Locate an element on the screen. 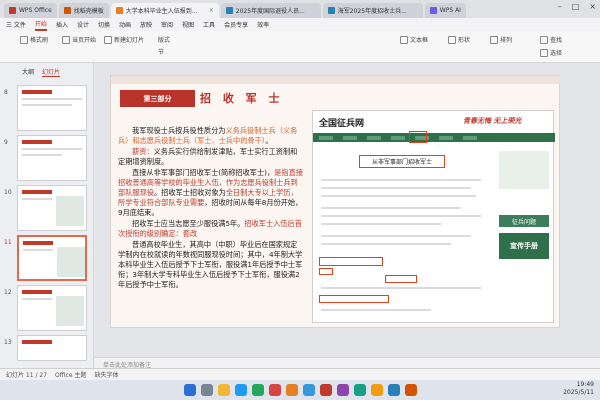  select-button: 选择 is located at coordinates (551, 52).